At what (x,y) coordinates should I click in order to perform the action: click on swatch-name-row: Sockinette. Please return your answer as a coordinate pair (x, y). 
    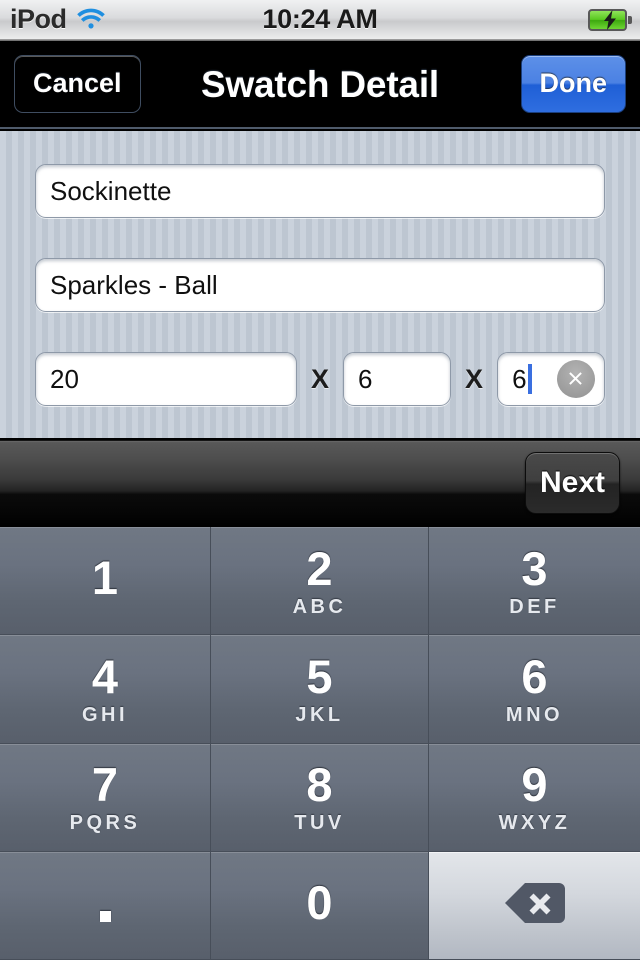
    Looking at the image, I should click on (320, 191).